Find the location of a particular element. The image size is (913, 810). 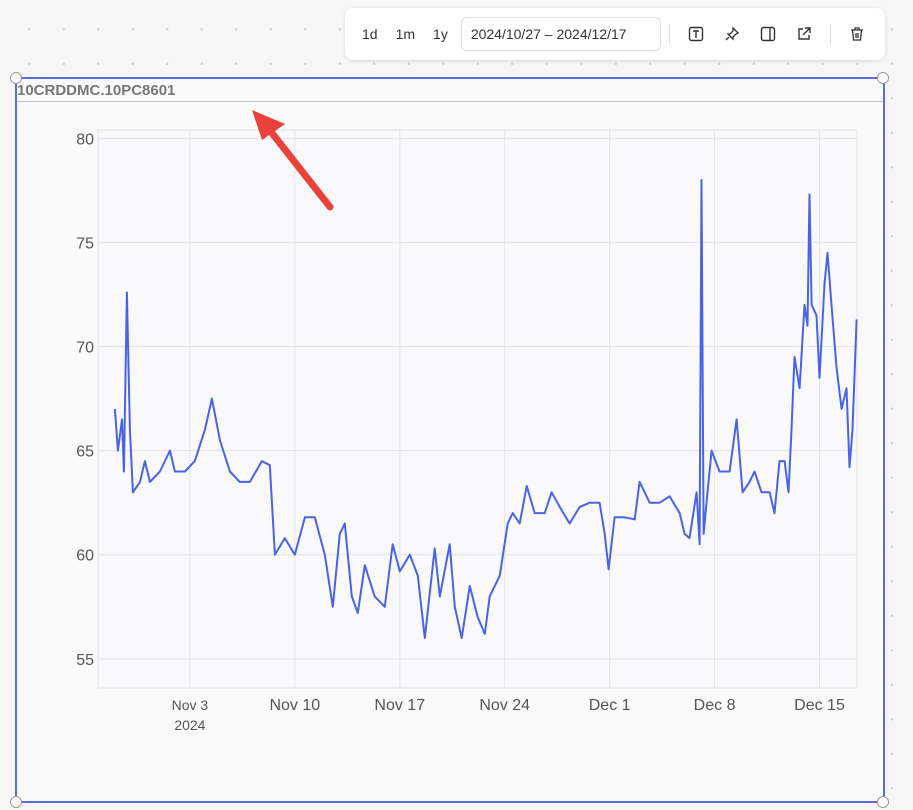

y-tick-label: 70 is located at coordinates (85, 348).